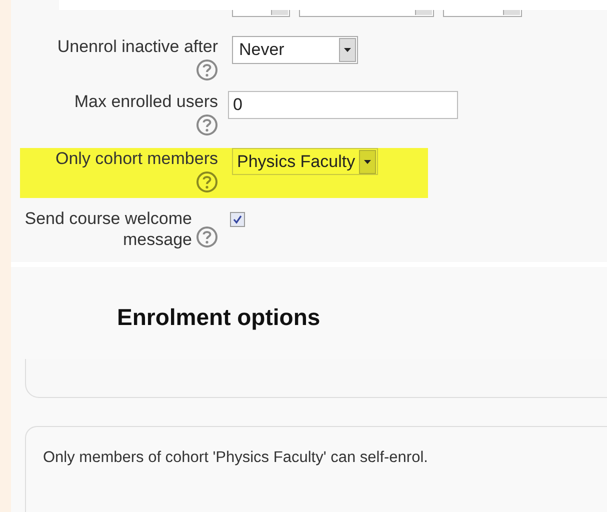  Describe the element at coordinates (343, 105) in the screenshot. I see `input-field: 0` at that location.